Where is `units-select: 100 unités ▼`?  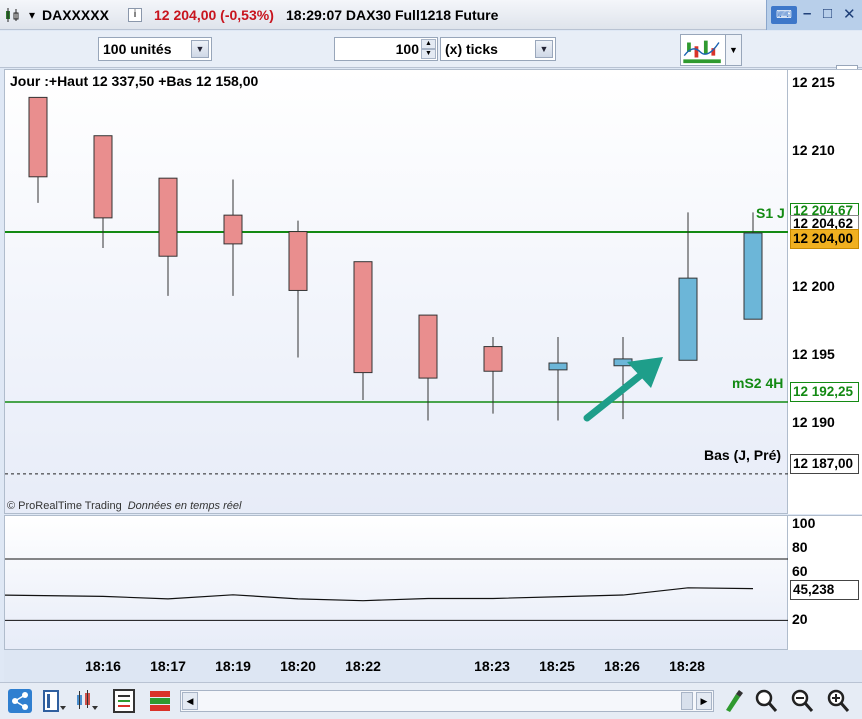
units-select: 100 unités ▼ is located at coordinates (155, 49).